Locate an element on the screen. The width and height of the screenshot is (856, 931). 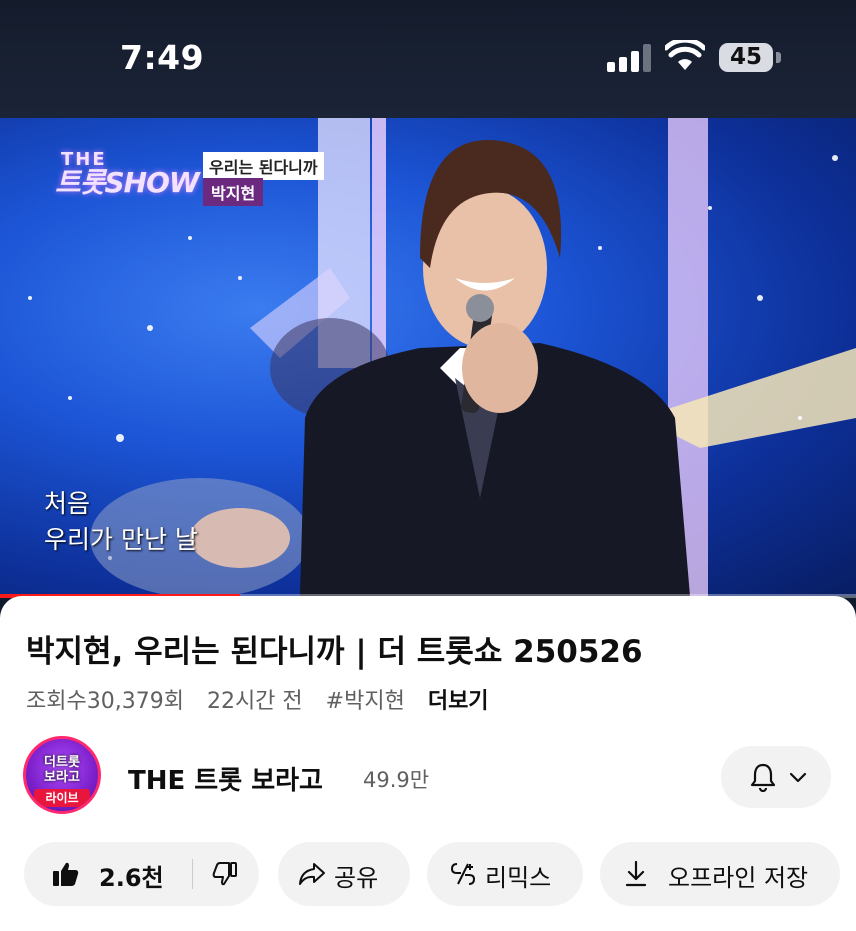
show-logo: THE 트롯SHOW is located at coordinates (127, 175).